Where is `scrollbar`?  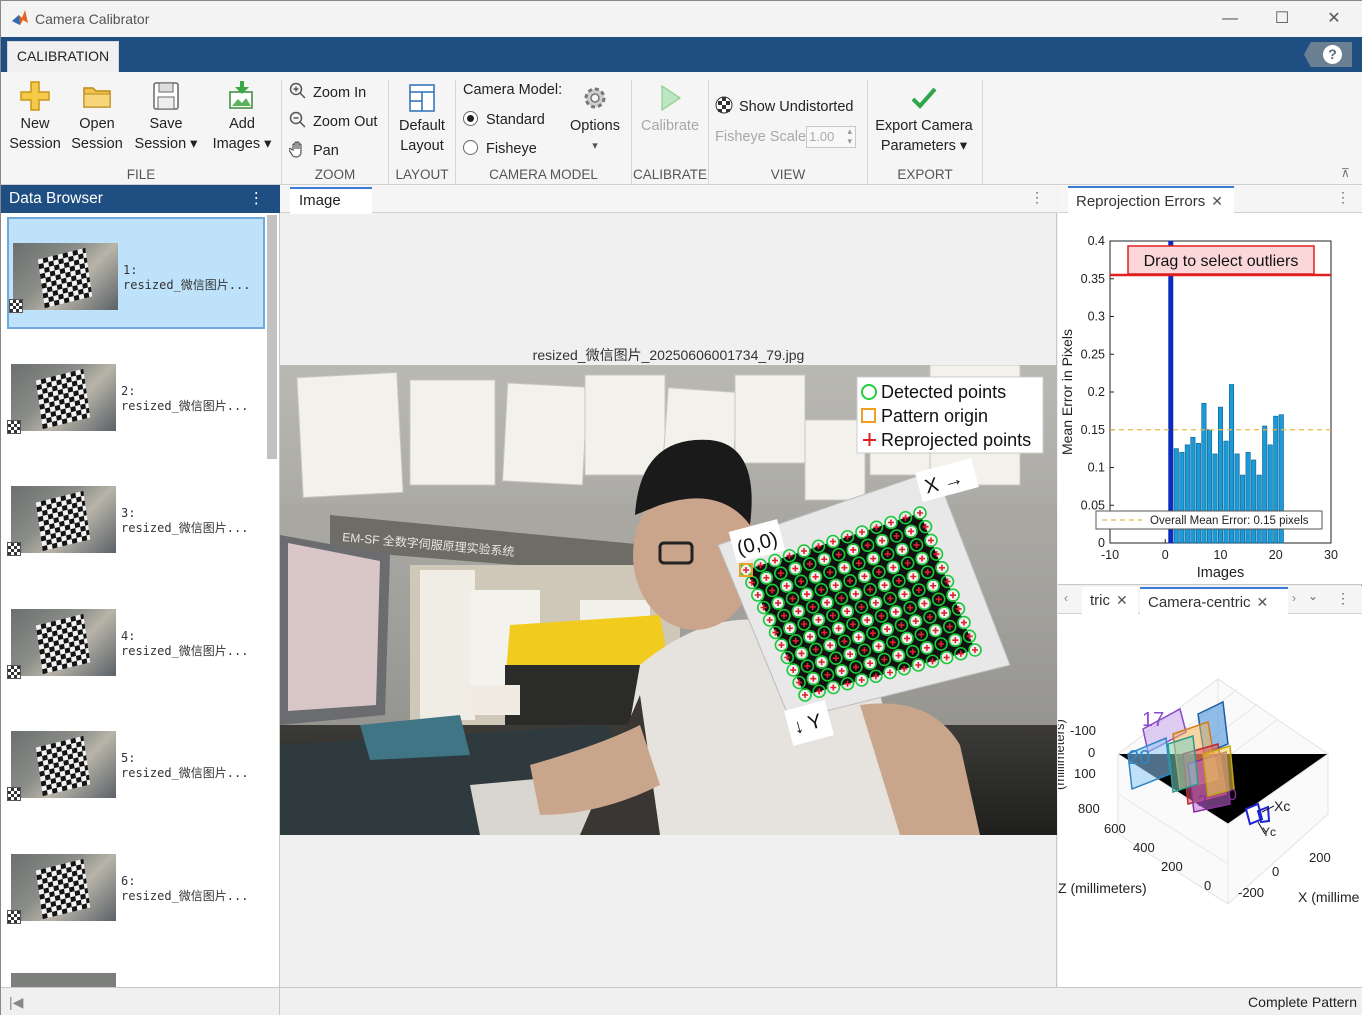 scrollbar is located at coordinates (272, 337).